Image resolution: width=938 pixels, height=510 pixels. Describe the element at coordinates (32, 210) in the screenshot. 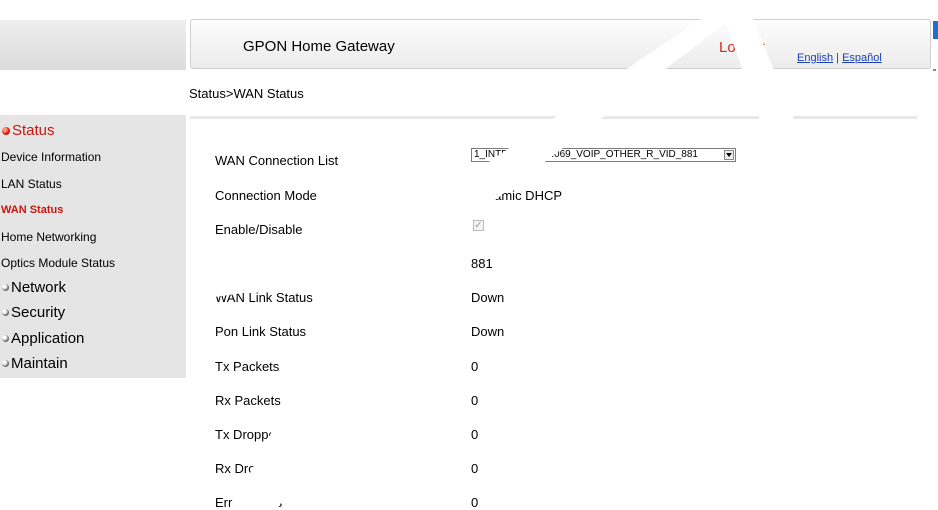

I see `nav-wan-status: WAN Status` at that location.